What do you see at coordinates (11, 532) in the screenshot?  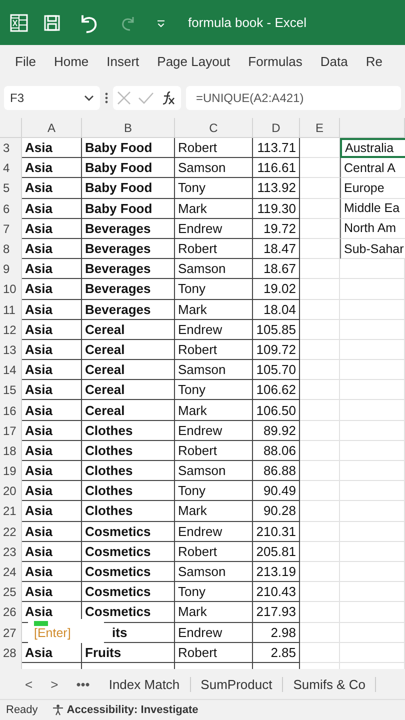 I see `row-header: 22` at bounding box center [11, 532].